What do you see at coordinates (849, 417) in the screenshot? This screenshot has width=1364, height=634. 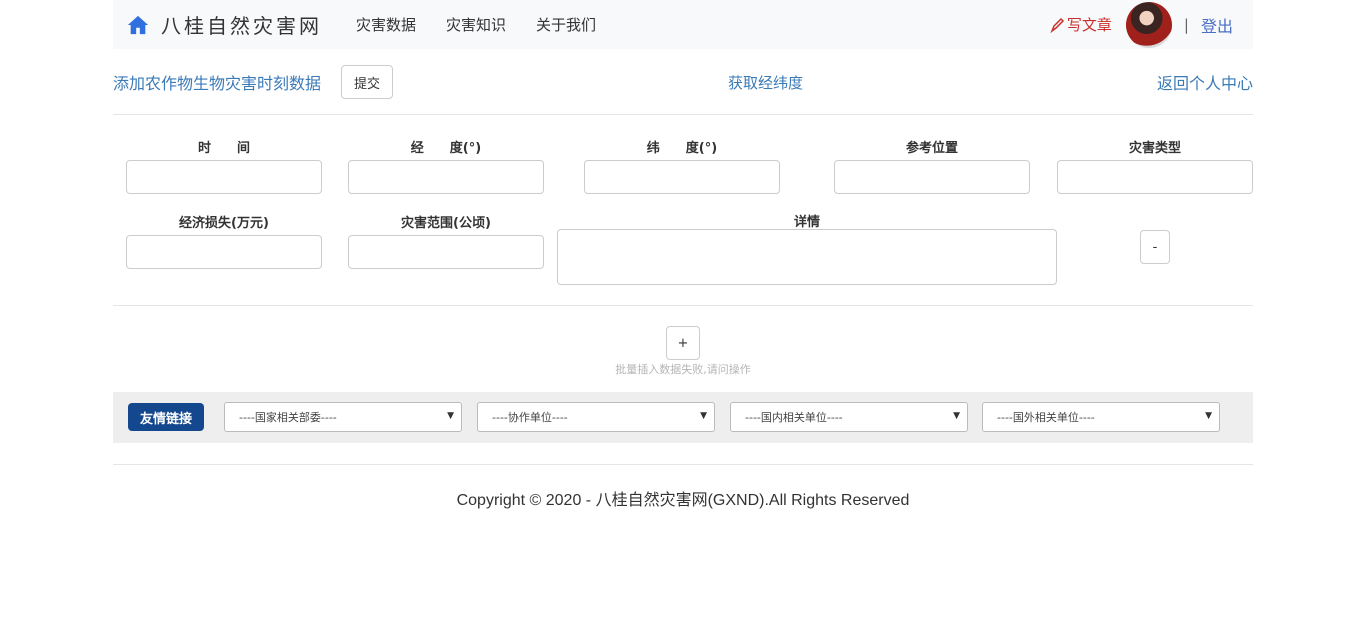 I see `select-domestic-units: ----国内相关单位---- ▼` at bounding box center [849, 417].